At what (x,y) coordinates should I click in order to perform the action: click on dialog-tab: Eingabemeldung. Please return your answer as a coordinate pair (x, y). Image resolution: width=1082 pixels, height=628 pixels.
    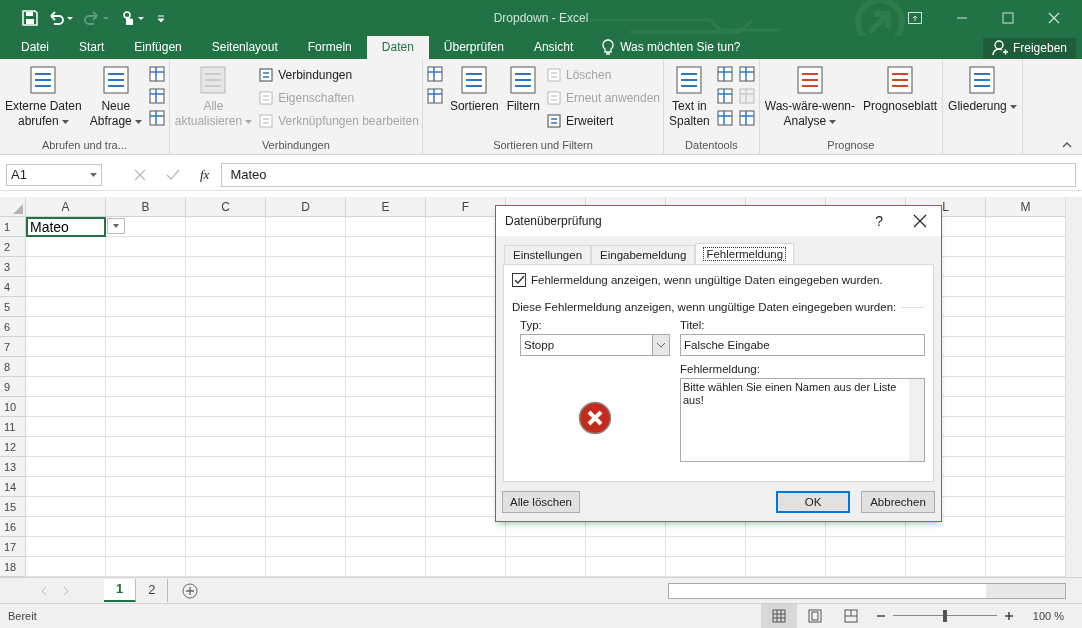
    Looking at the image, I should click on (643, 254).